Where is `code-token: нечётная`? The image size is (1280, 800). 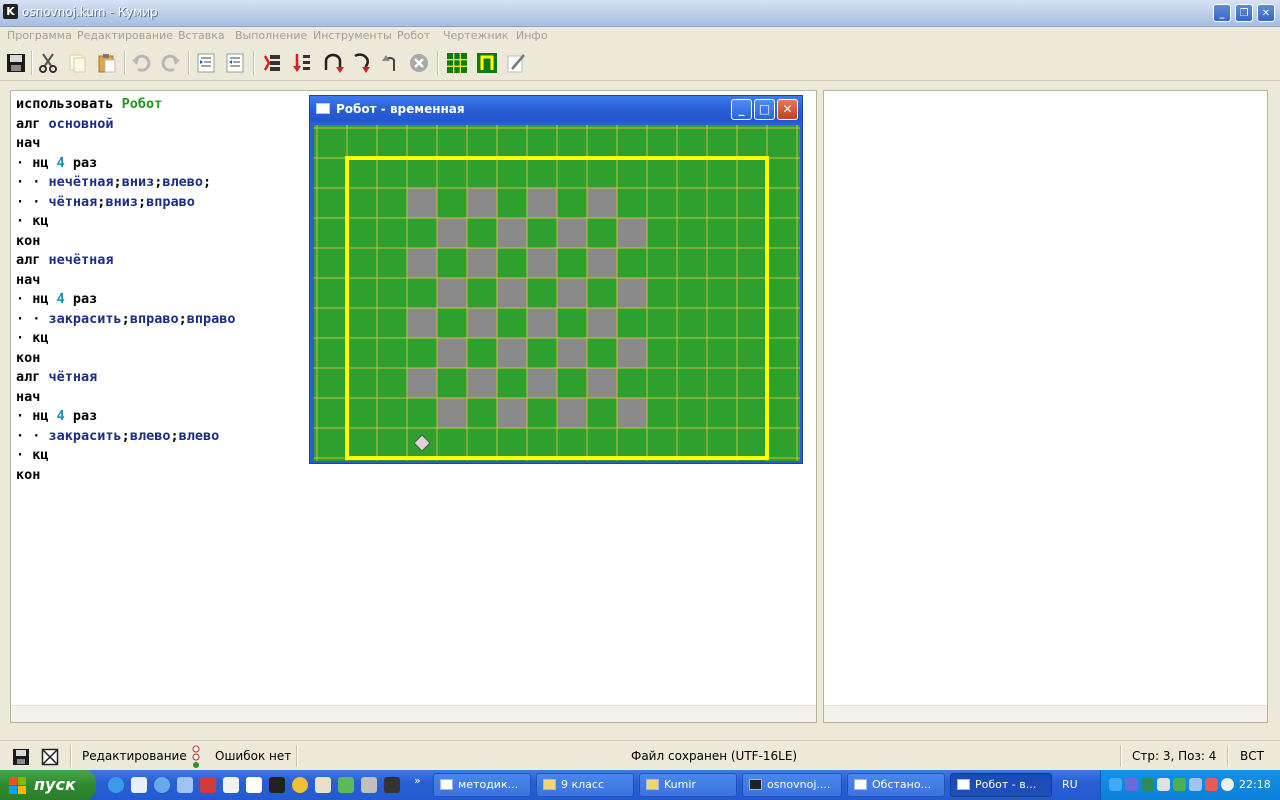 code-token: нечётная is located at coordinates (81, 260).